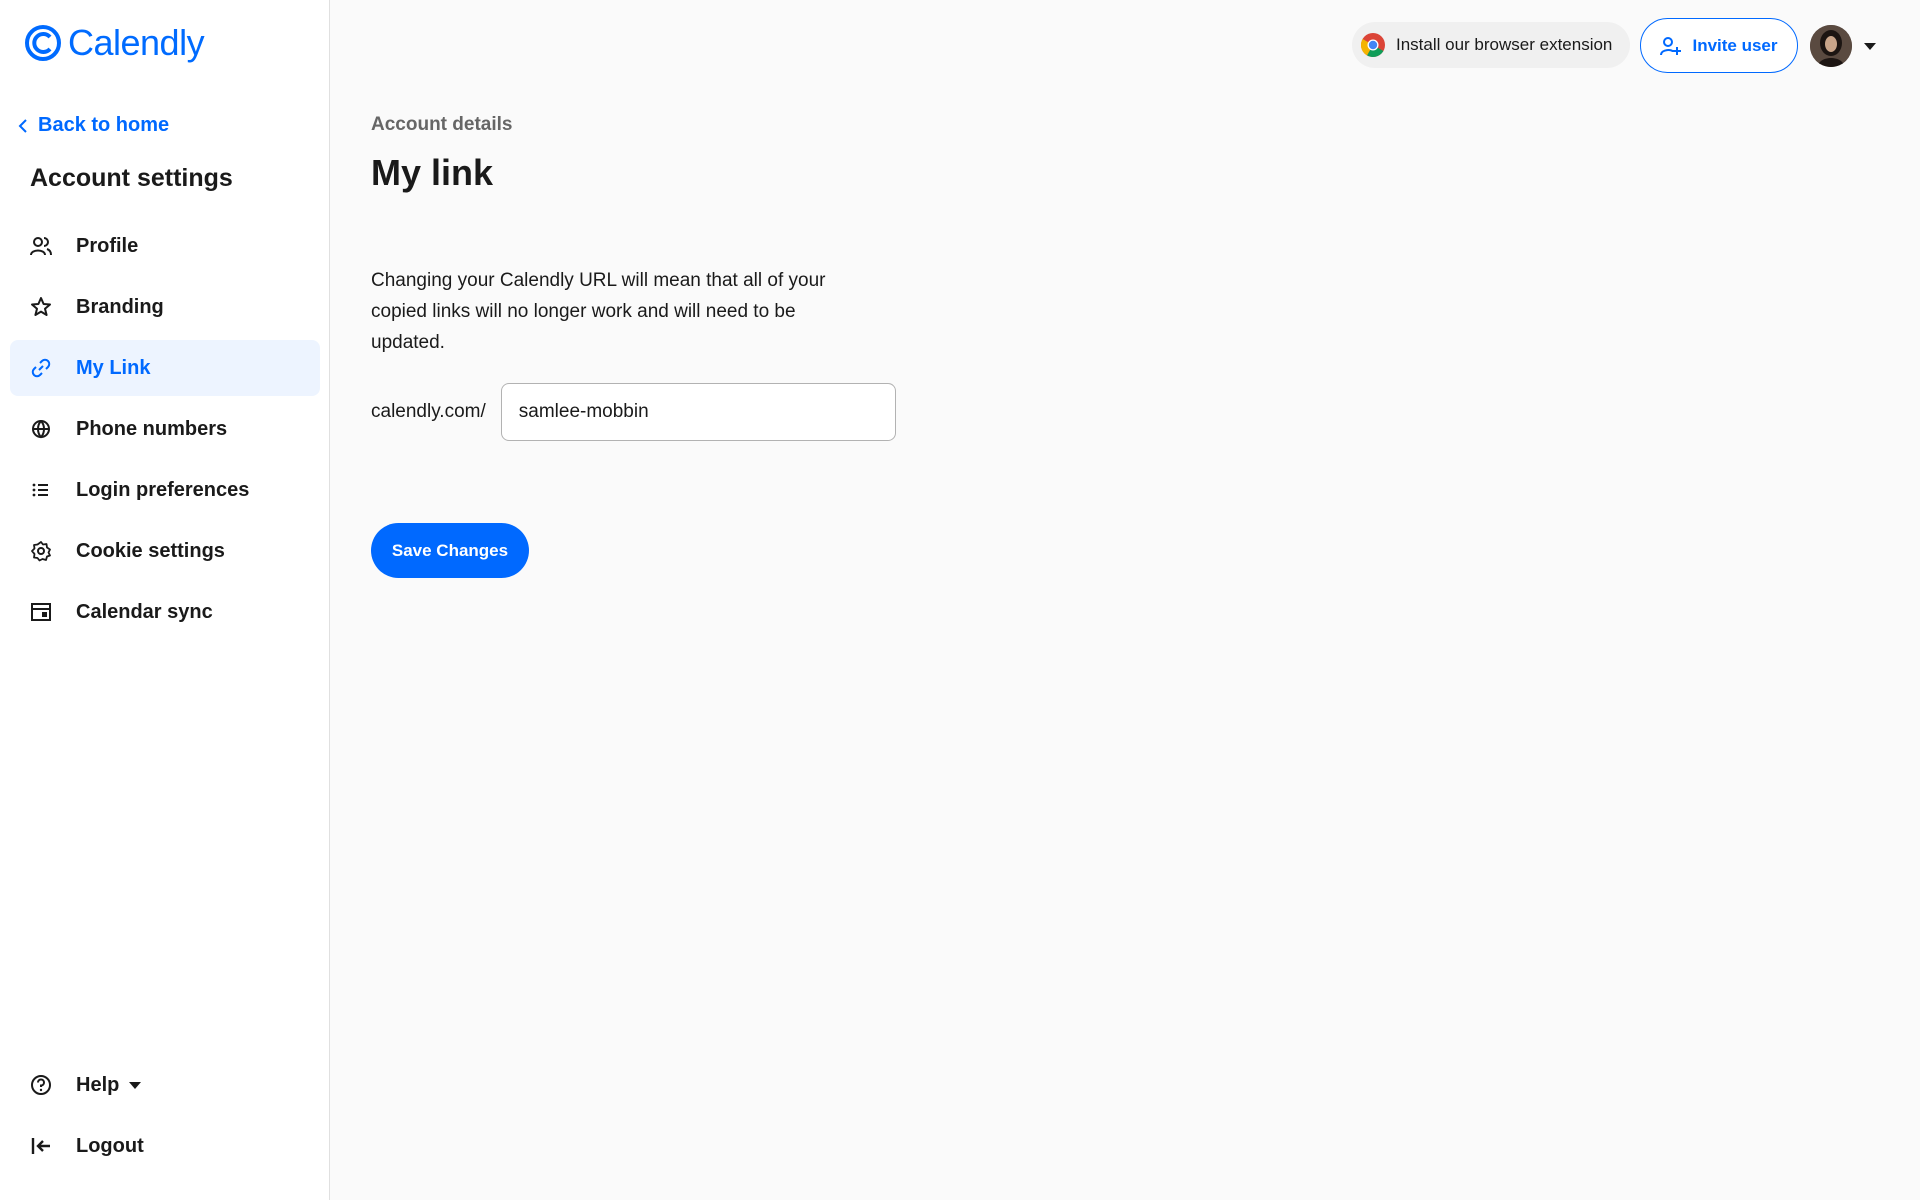 Image resolution: width=1920 pixels, height=1200 pixels. Describe the element at coordinates (41, 368) in the screenshot. I see `link-icon` at that location.